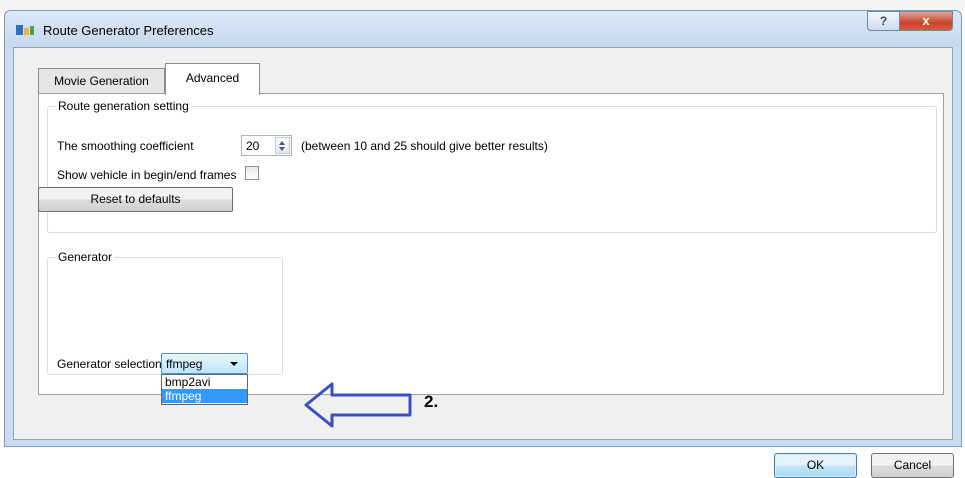 The height and width of the screenshot is (478, 965). Describe the element at coordinates (25, 30) in the screenshot. I see `app-icon` at that location.